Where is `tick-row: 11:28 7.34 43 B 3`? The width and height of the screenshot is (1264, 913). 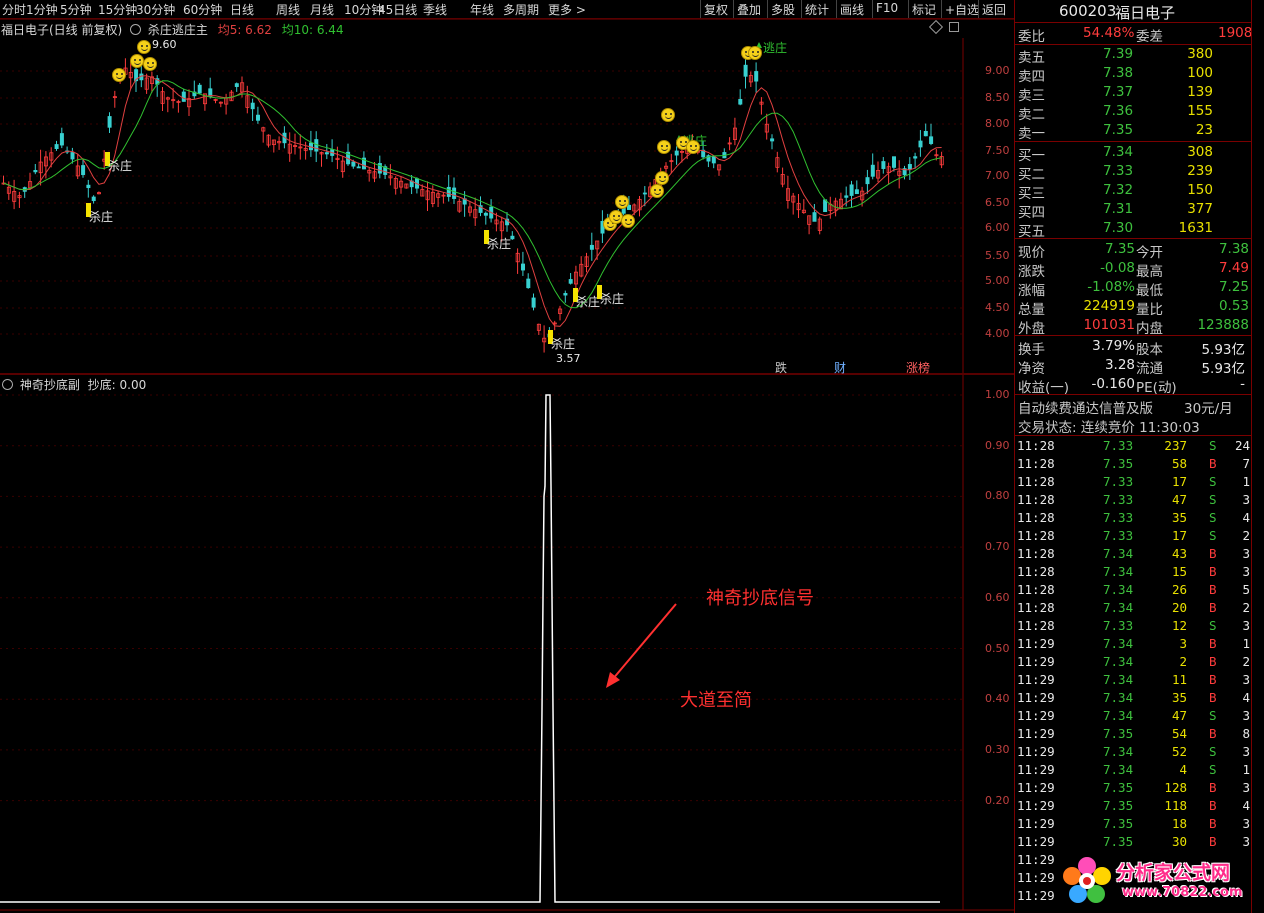
tick-row: 11:28 7.34 43 B 3 is located at coordinates (1133, 554).